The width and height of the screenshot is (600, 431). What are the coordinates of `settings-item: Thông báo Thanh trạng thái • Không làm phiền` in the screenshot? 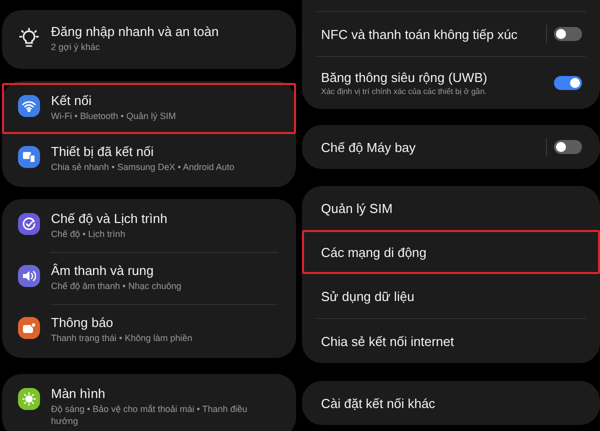 It's located at (149, 330).